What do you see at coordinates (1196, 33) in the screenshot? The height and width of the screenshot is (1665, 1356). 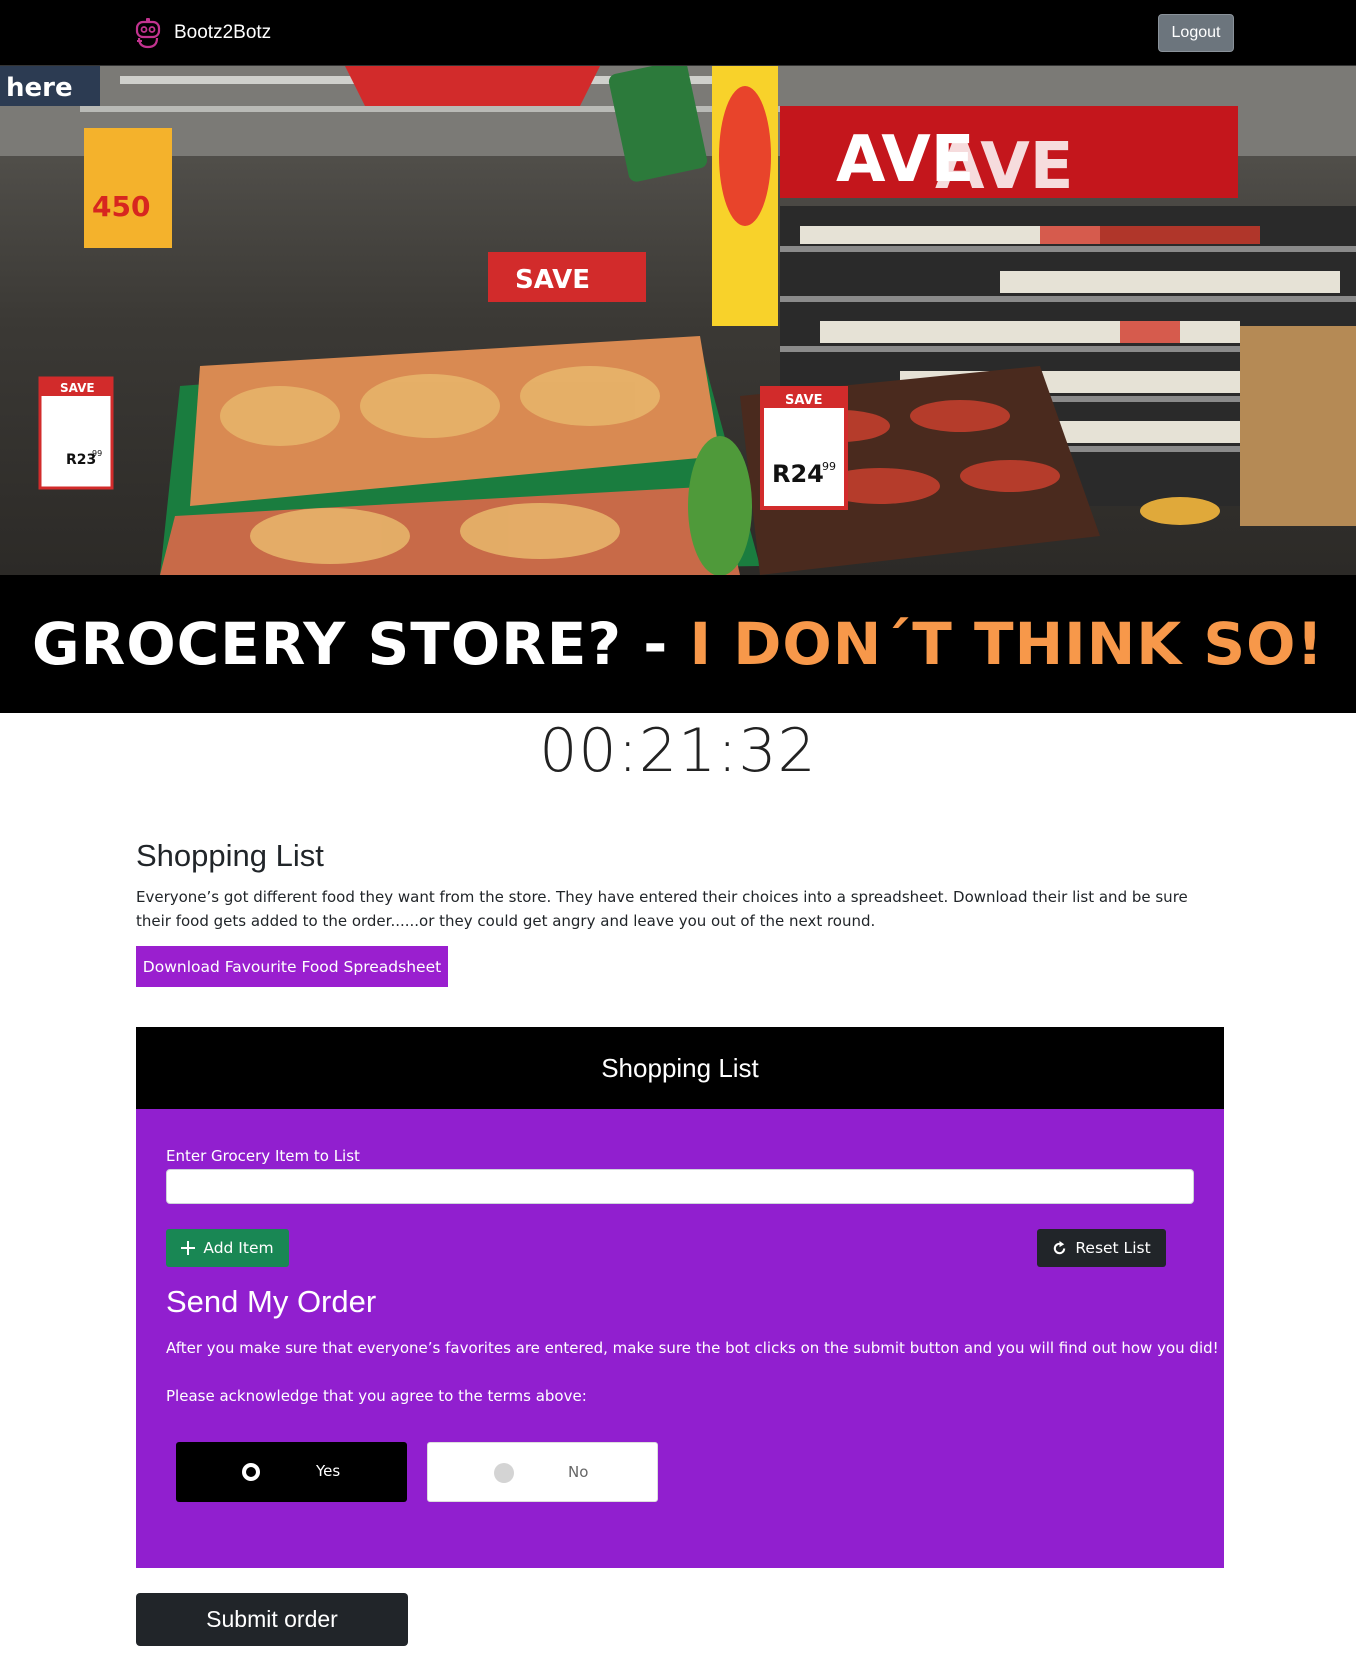 I see `logout-button: Logout` at bounding box center [1196, 33].